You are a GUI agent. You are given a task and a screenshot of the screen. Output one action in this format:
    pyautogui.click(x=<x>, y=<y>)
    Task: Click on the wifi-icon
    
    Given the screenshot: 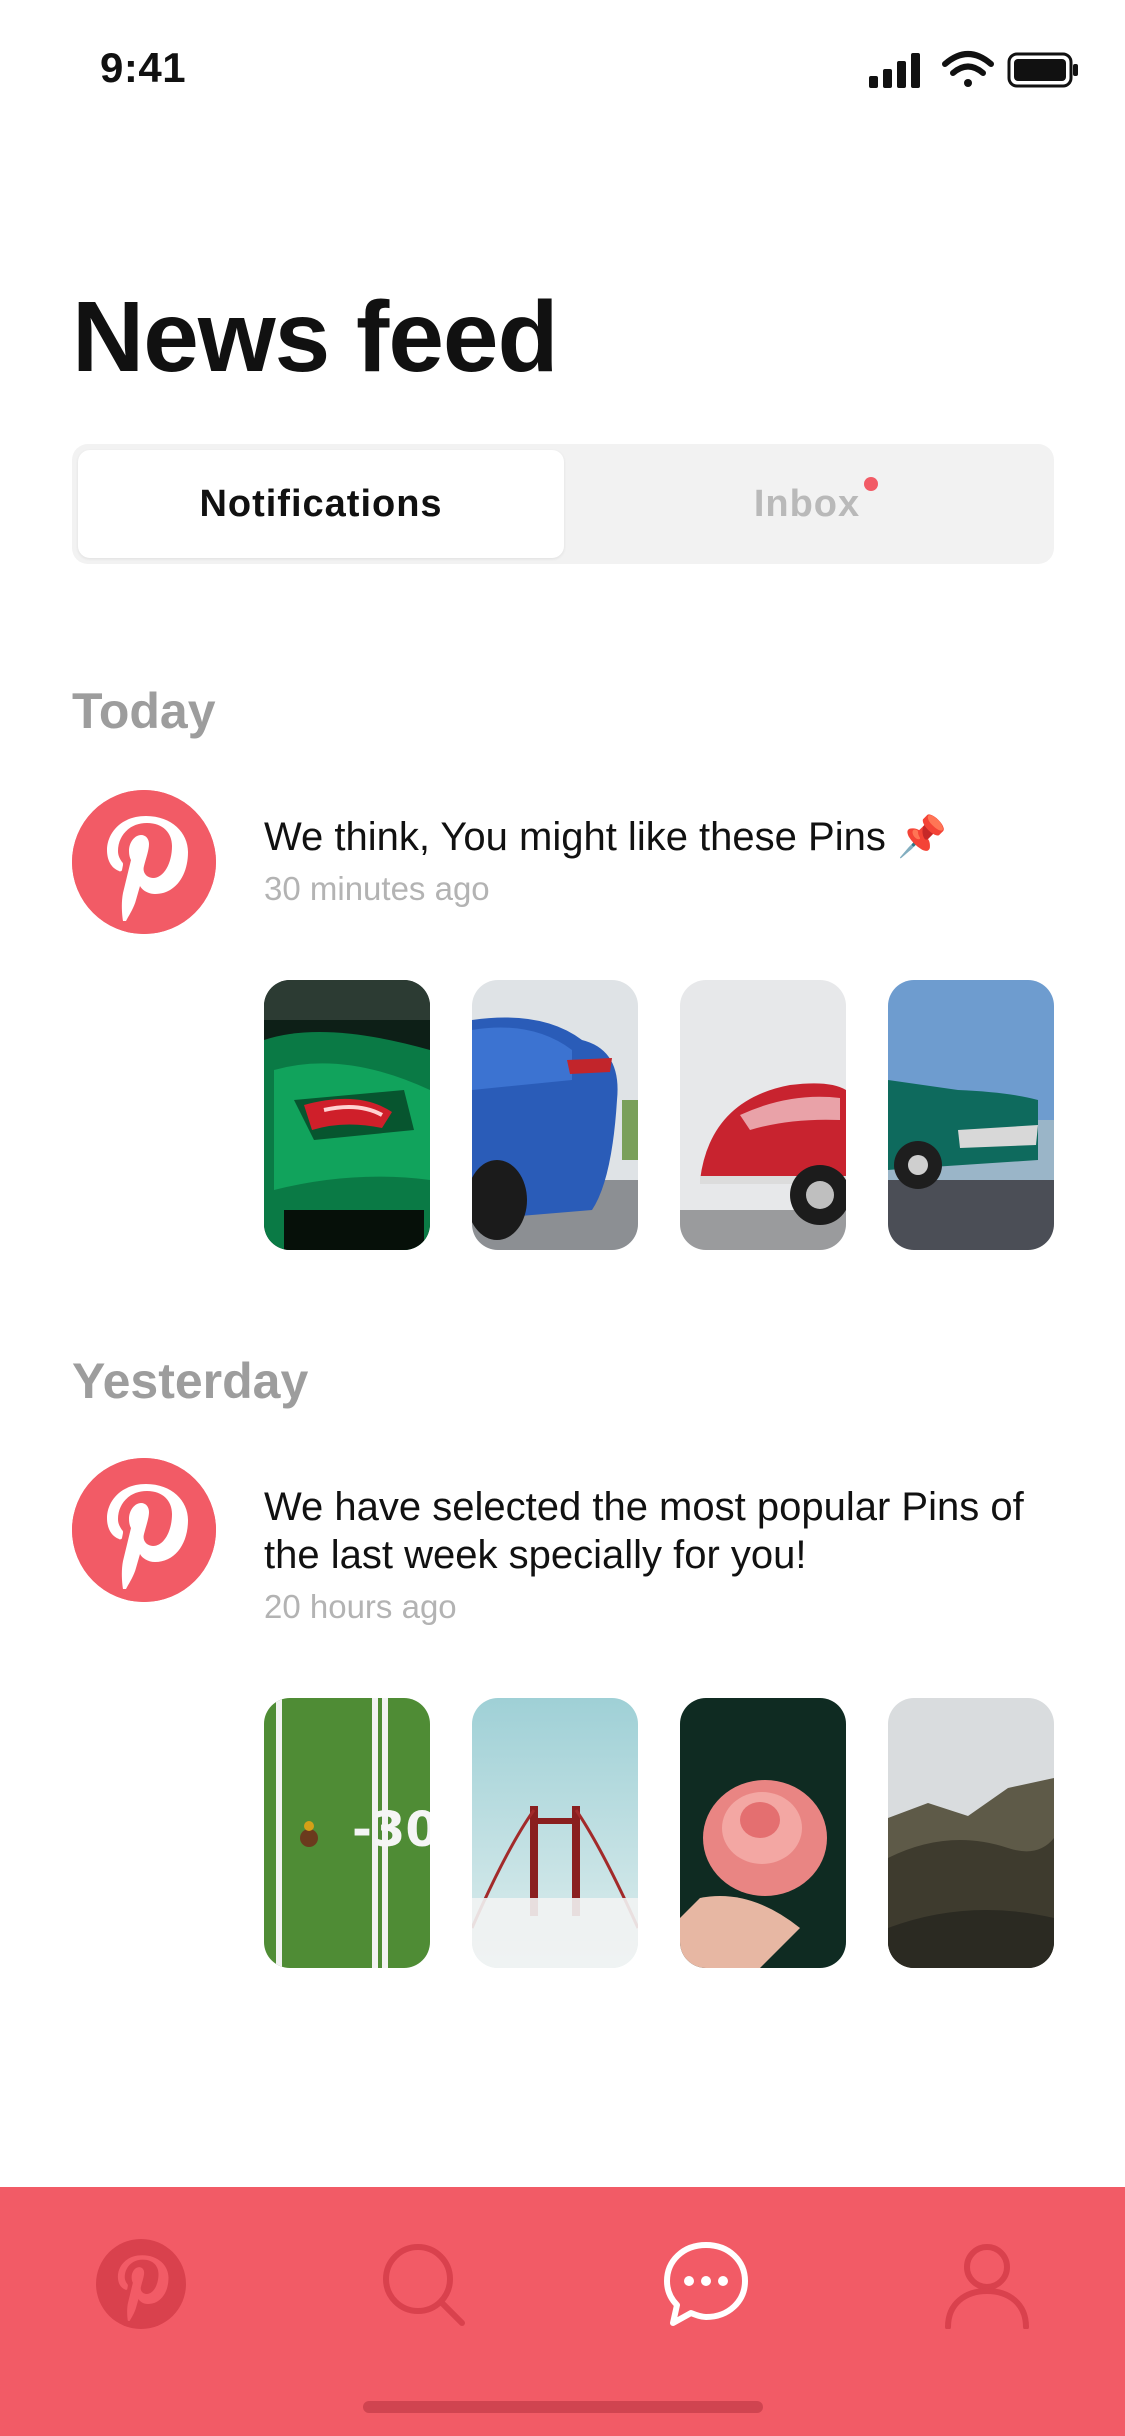 What is the action you would take?
    pyautogui.click(x=968, y=69)
    